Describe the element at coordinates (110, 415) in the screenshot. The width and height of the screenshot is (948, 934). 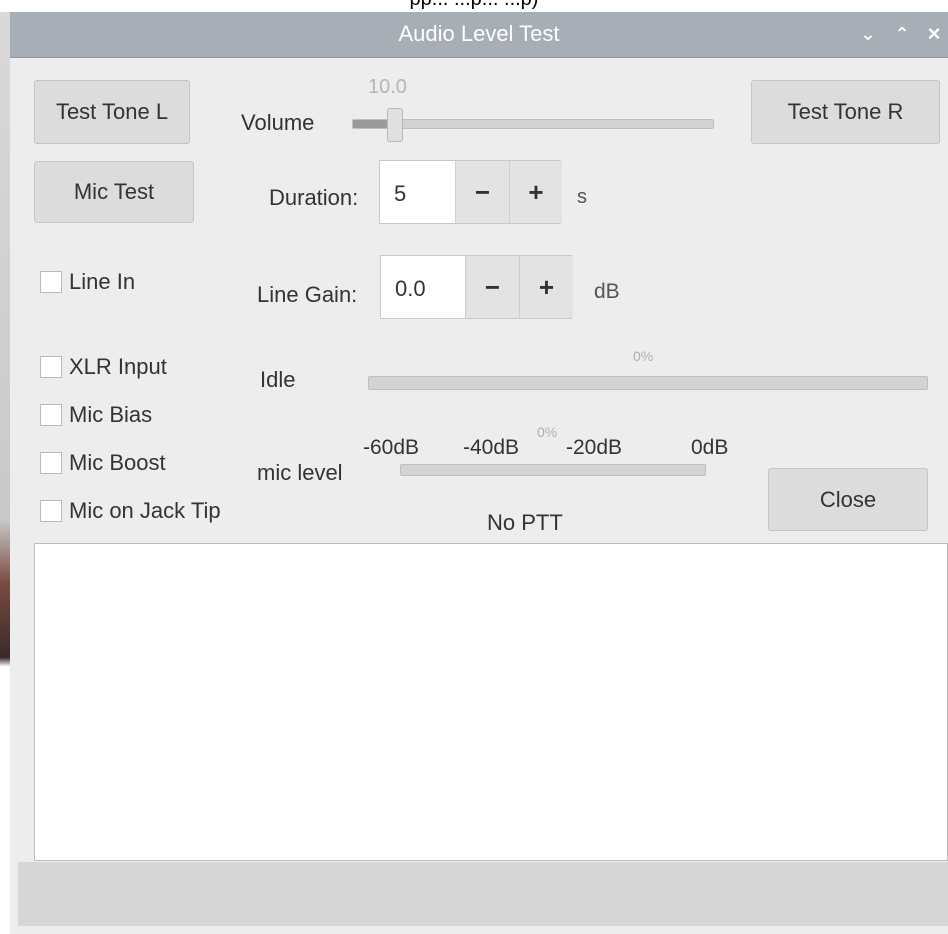
I see `mic-bias-label: Mic Bias` at that location.